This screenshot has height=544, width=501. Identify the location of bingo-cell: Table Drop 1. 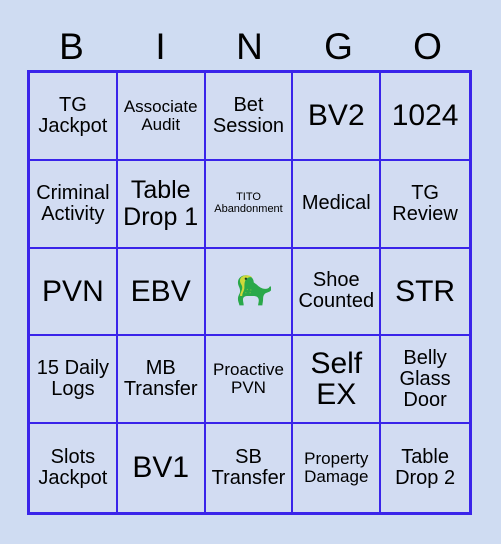
(161, 204).